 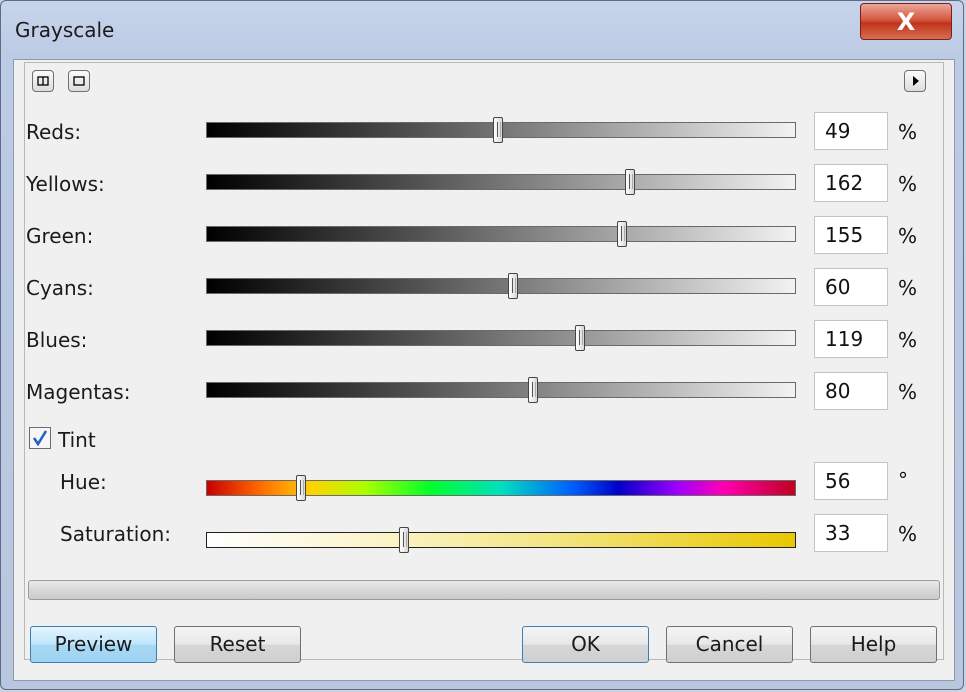 What do you see at coordinates (908, 288) in the screenshot?
I see `cyans-unit: %` at bounding box center [908, 288].